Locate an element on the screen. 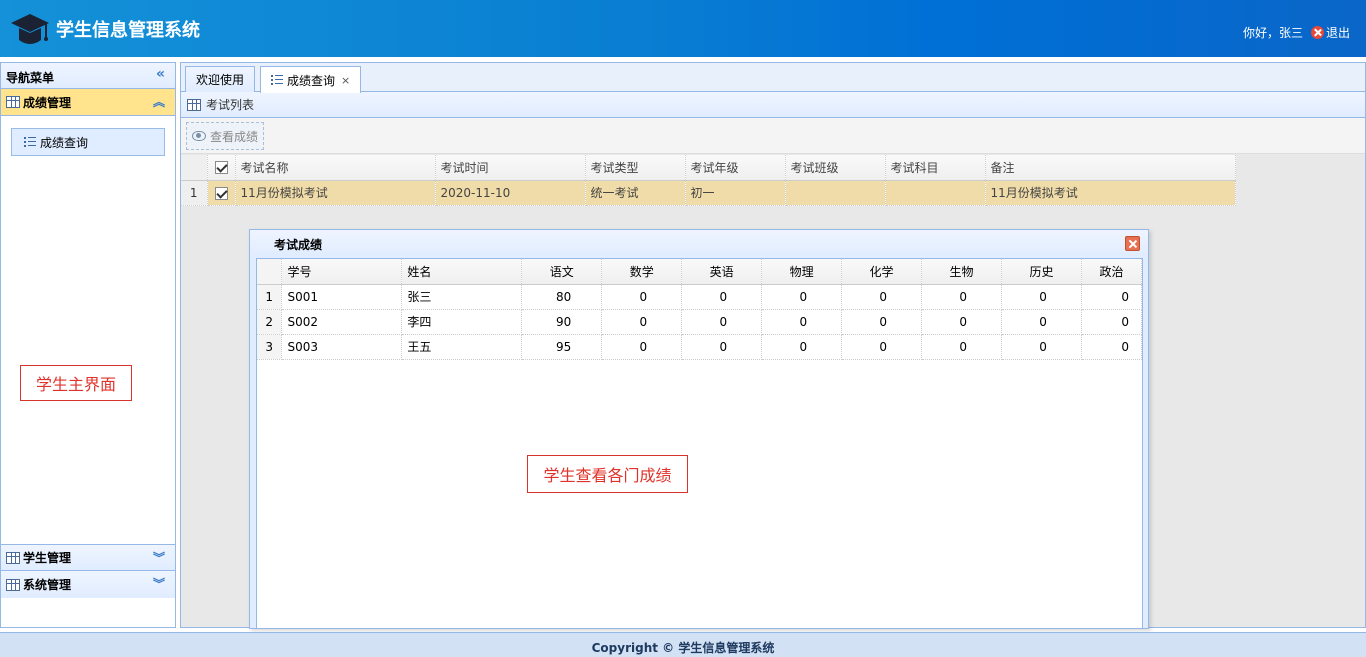  tab-label: 成绩查询 is located at coordinates (311, 80).